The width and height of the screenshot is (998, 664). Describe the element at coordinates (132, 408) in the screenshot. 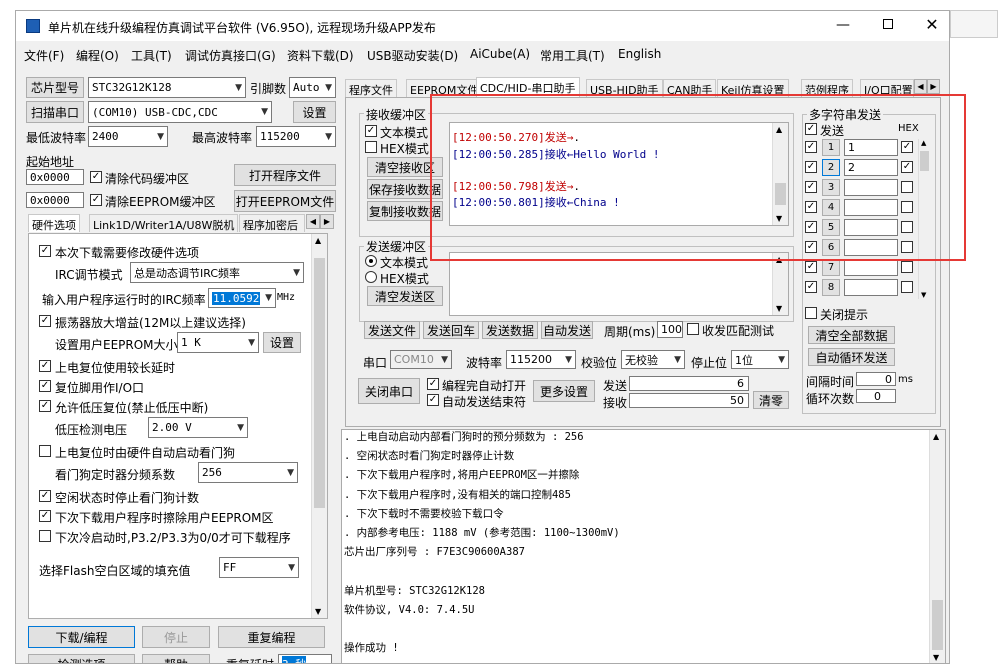

I see `low-voltage-reset-label: 允许低压复位(禁止低压中断)` at that location.